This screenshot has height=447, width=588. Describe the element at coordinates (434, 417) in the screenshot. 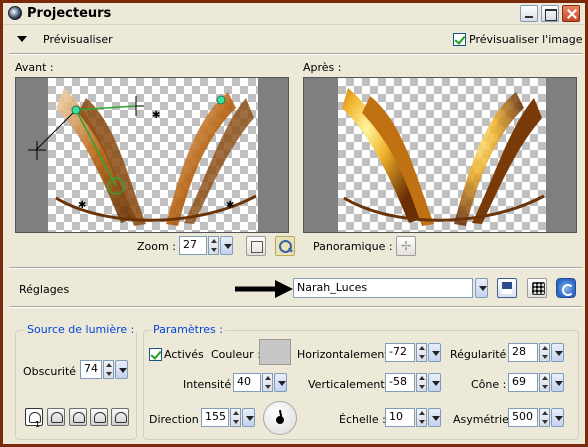

I see `scale-dropdown` at that location.